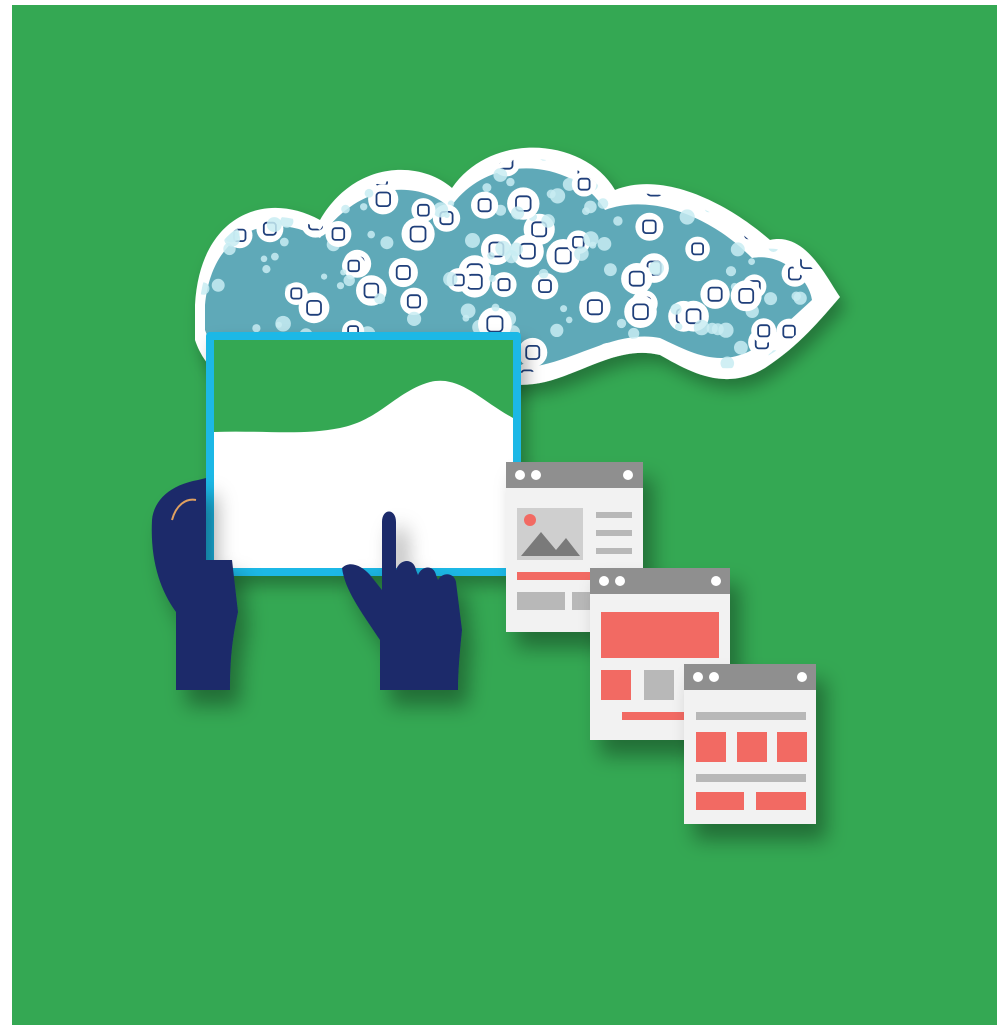 The height and width of the screenshot is (1026, 1001). I want to click on play-icon, so click(764, 331).